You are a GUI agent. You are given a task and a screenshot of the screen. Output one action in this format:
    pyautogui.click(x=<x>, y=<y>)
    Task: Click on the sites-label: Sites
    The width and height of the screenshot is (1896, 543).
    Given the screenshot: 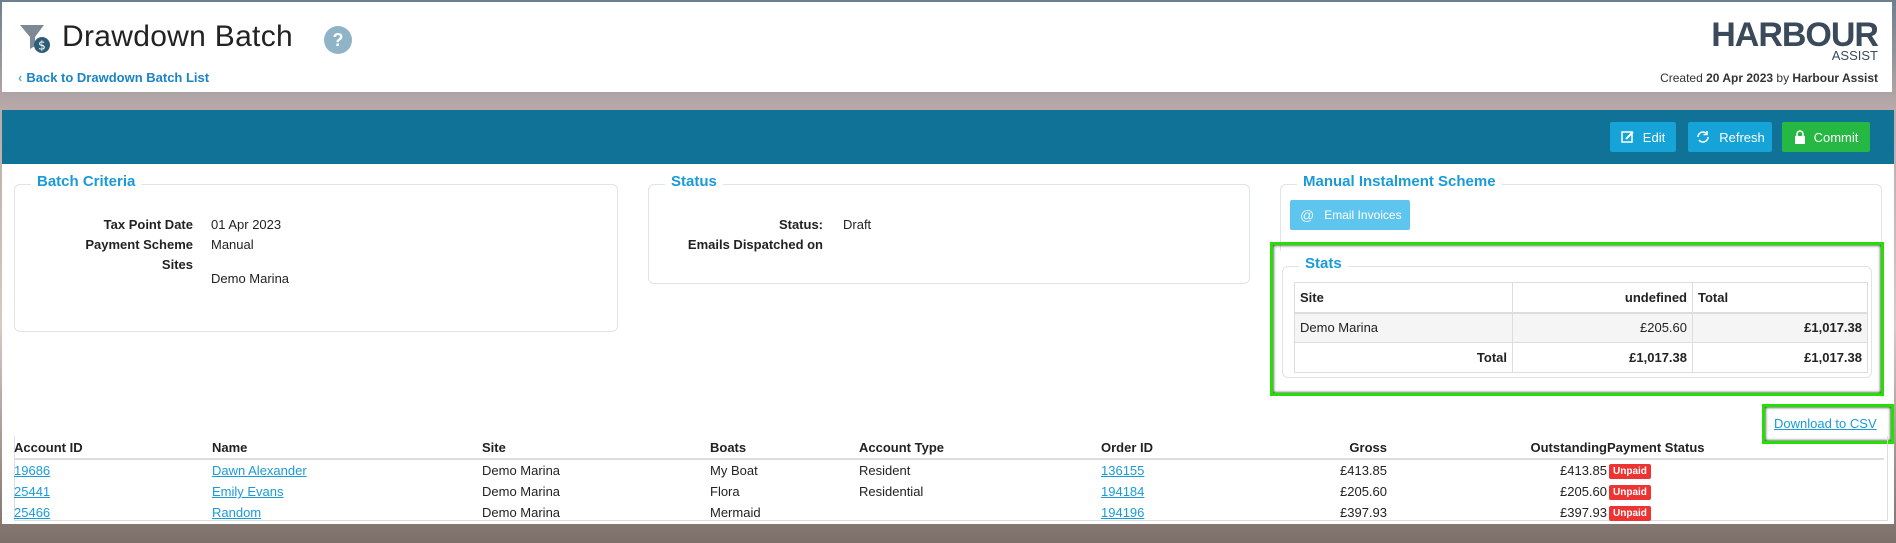 What is the action you would take?
    pyautogui.click(x=177, y=264)
    